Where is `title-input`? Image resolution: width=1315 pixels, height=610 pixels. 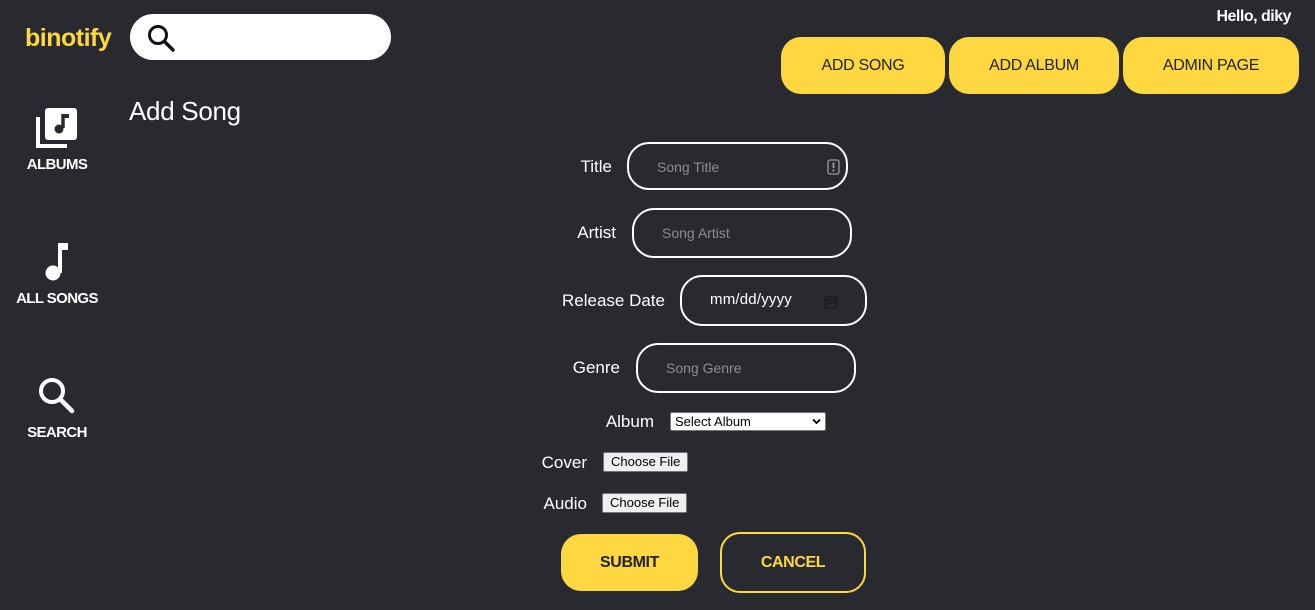
title-input is located at coordinates (732, 167).